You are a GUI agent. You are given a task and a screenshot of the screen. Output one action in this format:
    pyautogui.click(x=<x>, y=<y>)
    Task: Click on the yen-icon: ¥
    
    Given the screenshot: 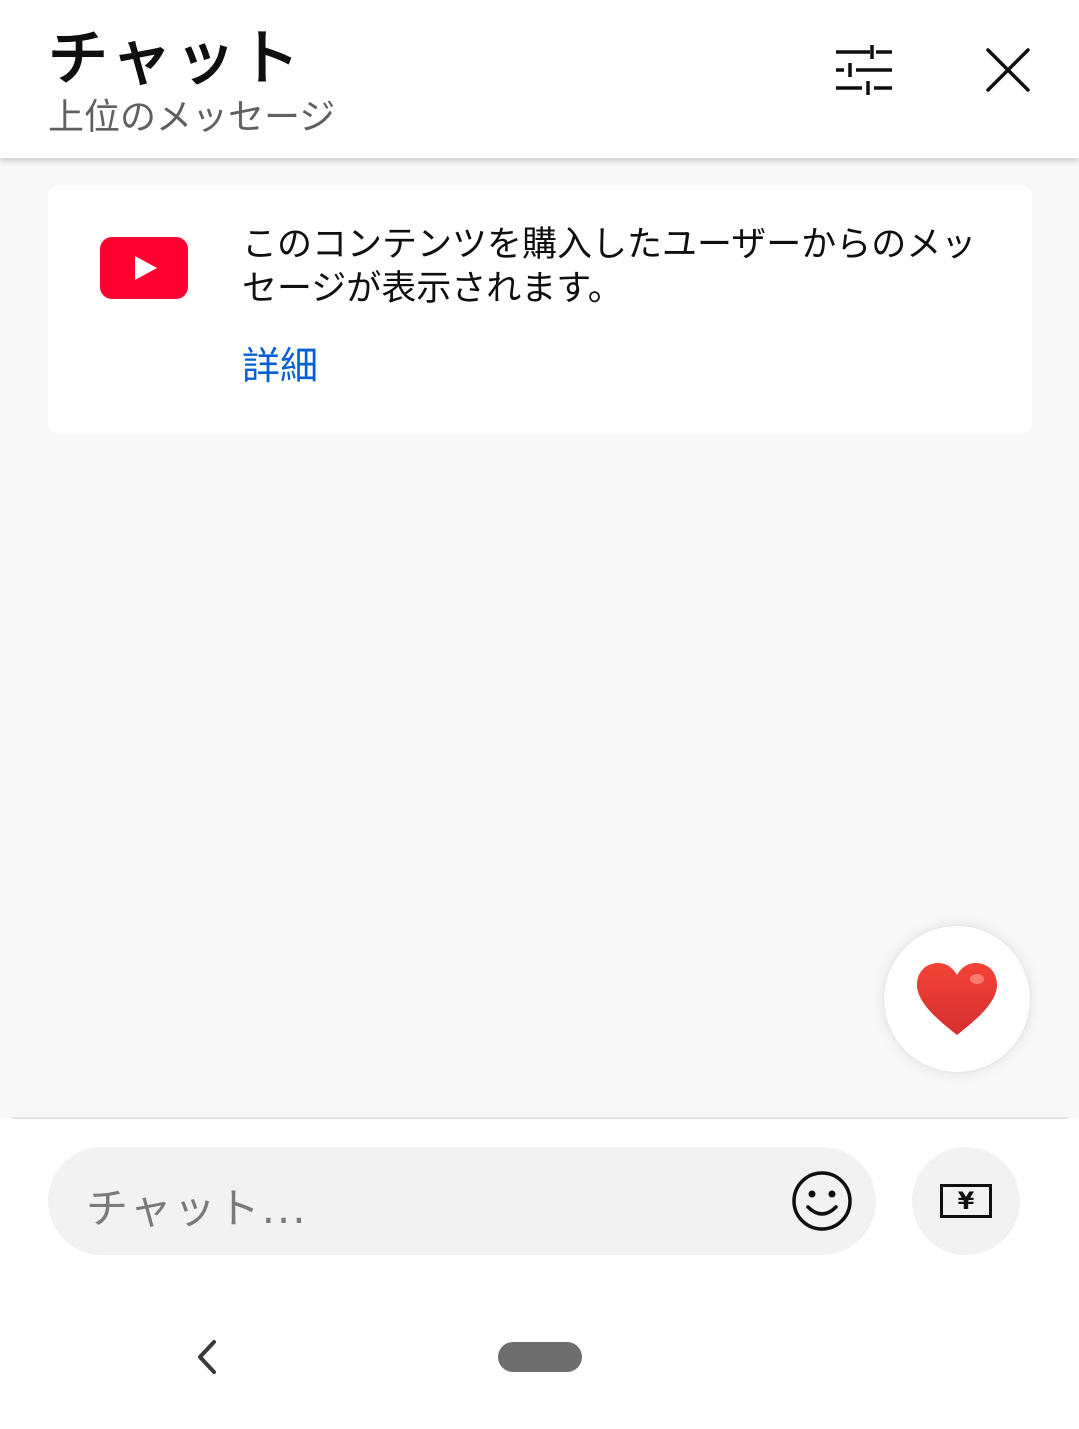 What is the action you would take?
    pyautogui.click(x=966, y=1201)
    